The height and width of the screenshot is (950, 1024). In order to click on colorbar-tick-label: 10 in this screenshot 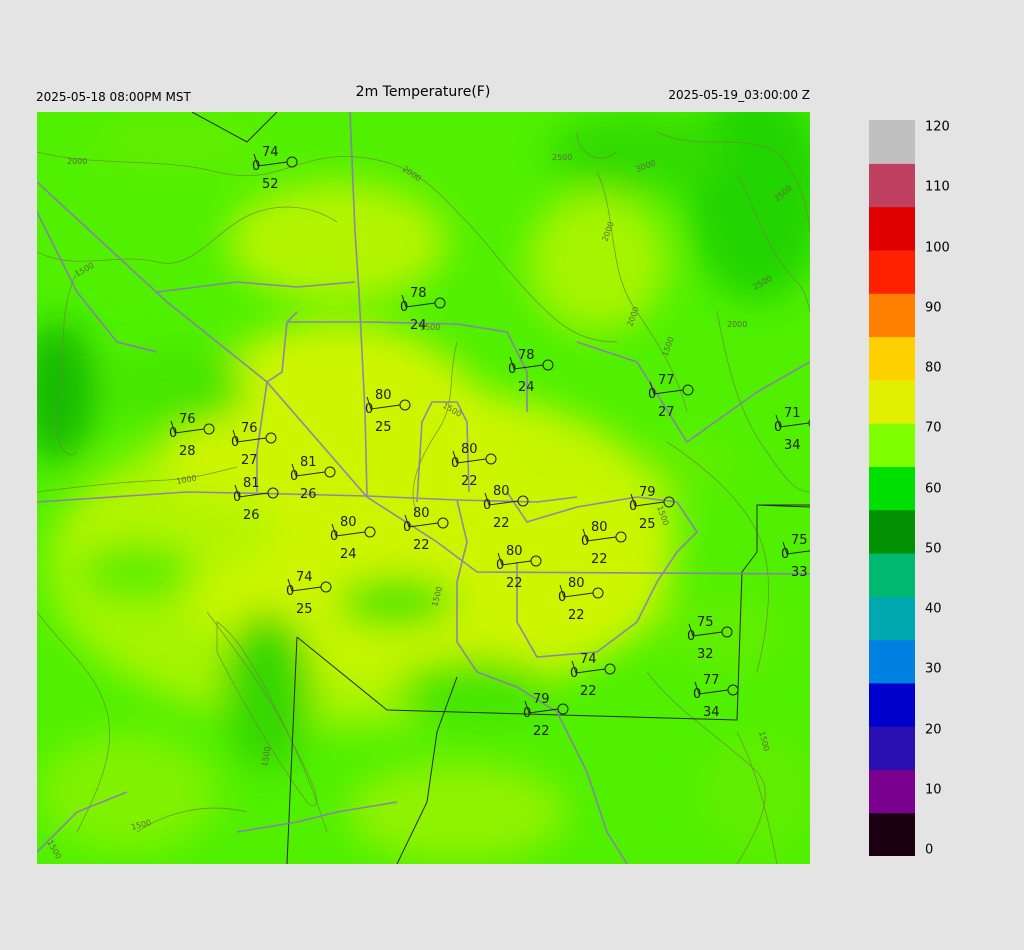, I will do `click(933, 790)`.